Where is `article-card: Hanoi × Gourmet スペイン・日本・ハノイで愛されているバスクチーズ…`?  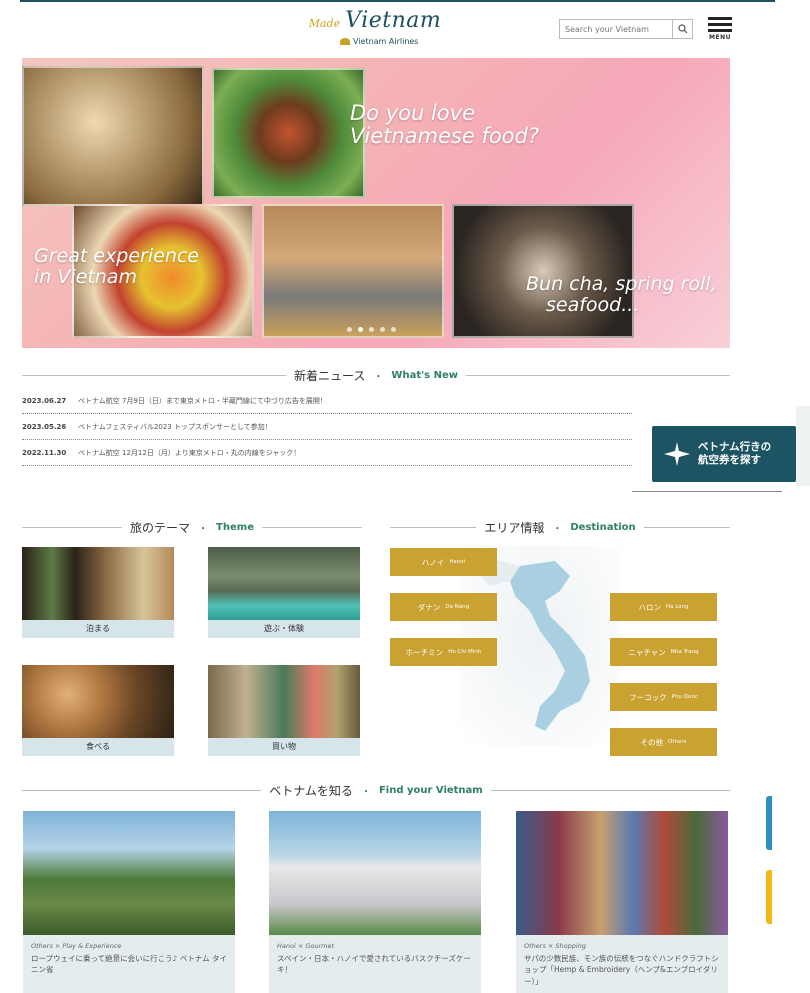
article-card: Hanoi × Gourmet スペイン・日本・ハノイで愛されているバスクチーズ… is located at coordinates (375, 902).